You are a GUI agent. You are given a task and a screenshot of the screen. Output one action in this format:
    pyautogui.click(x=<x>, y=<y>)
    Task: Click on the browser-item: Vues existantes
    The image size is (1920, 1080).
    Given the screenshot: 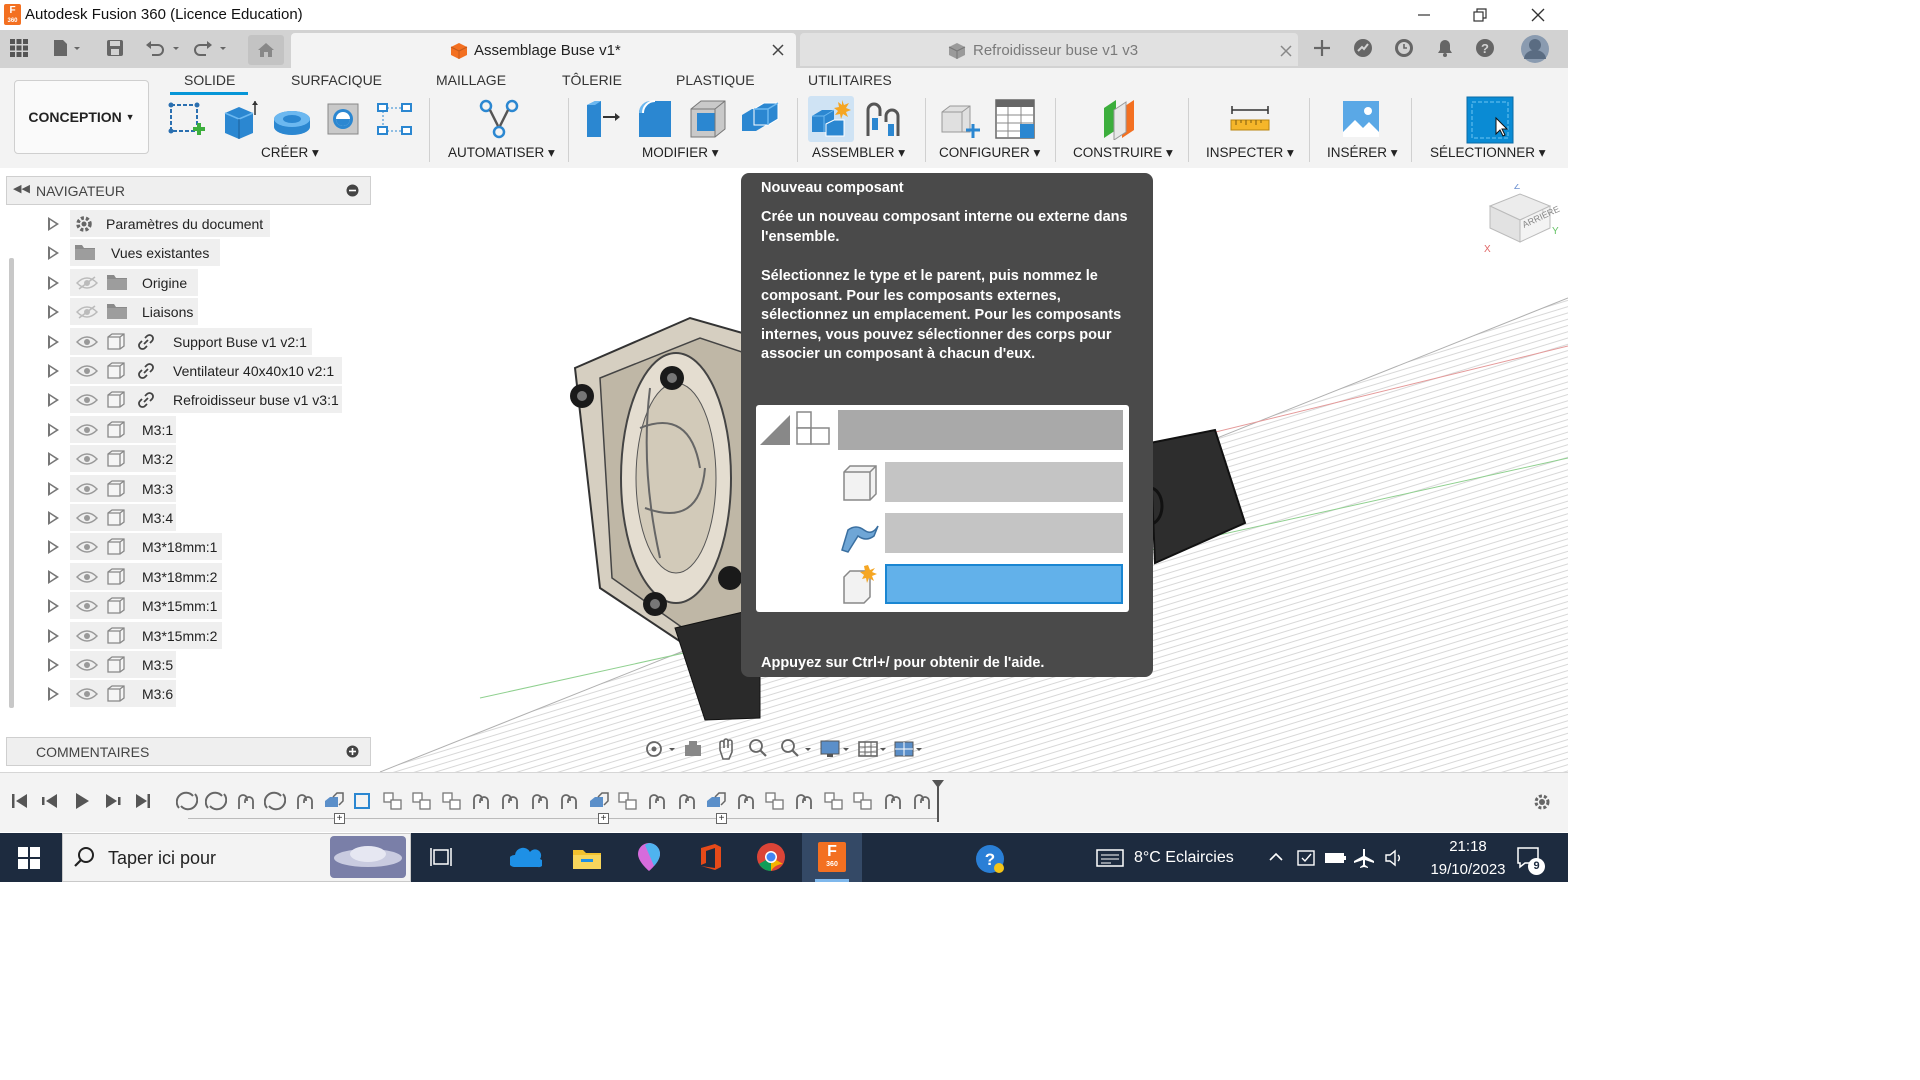 What is the action you would take?
    pyautogui.click(x=200, y=253)
    